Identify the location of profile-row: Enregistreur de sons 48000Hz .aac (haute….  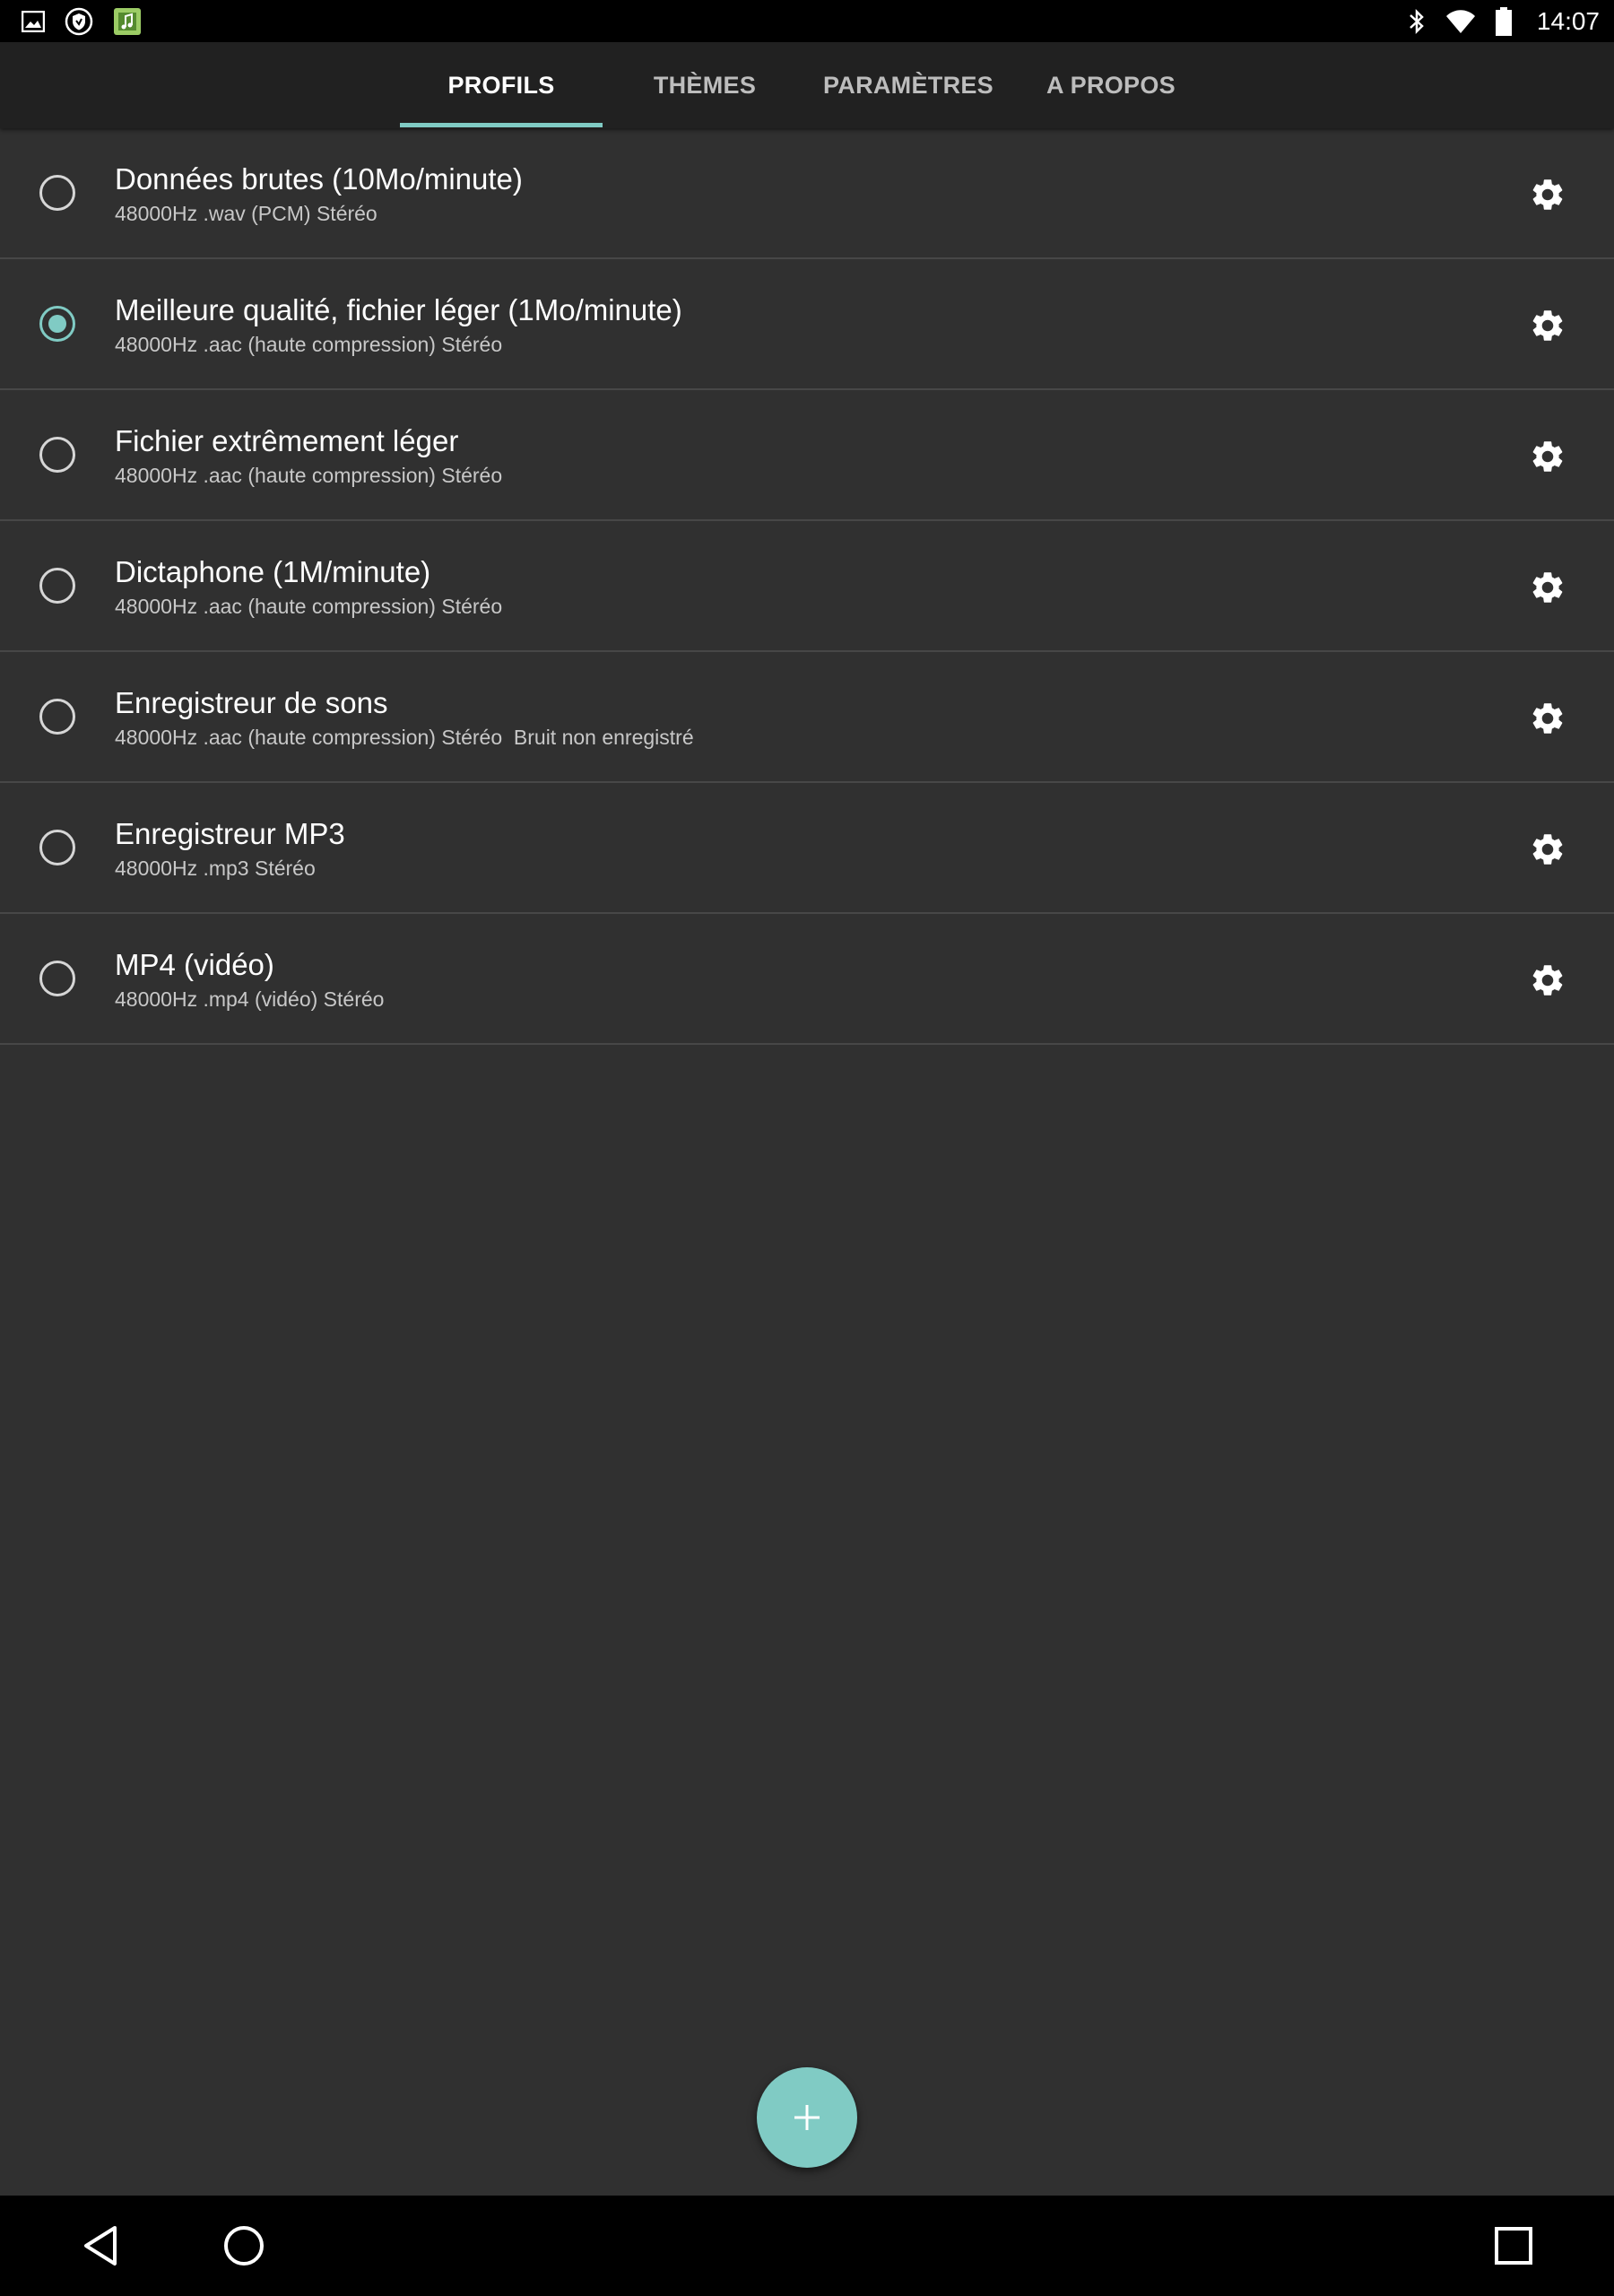
(807, 717).